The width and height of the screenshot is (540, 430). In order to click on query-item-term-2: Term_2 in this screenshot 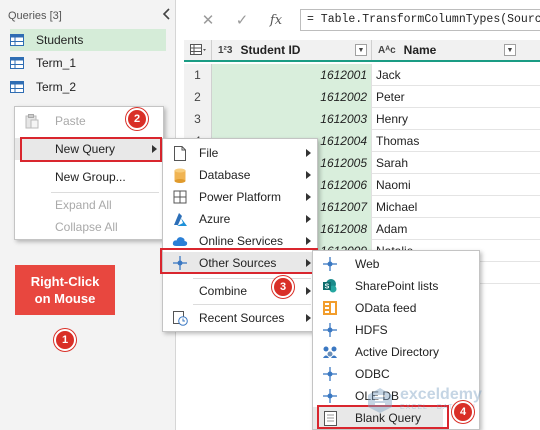, I will do `click(88, 87)`.